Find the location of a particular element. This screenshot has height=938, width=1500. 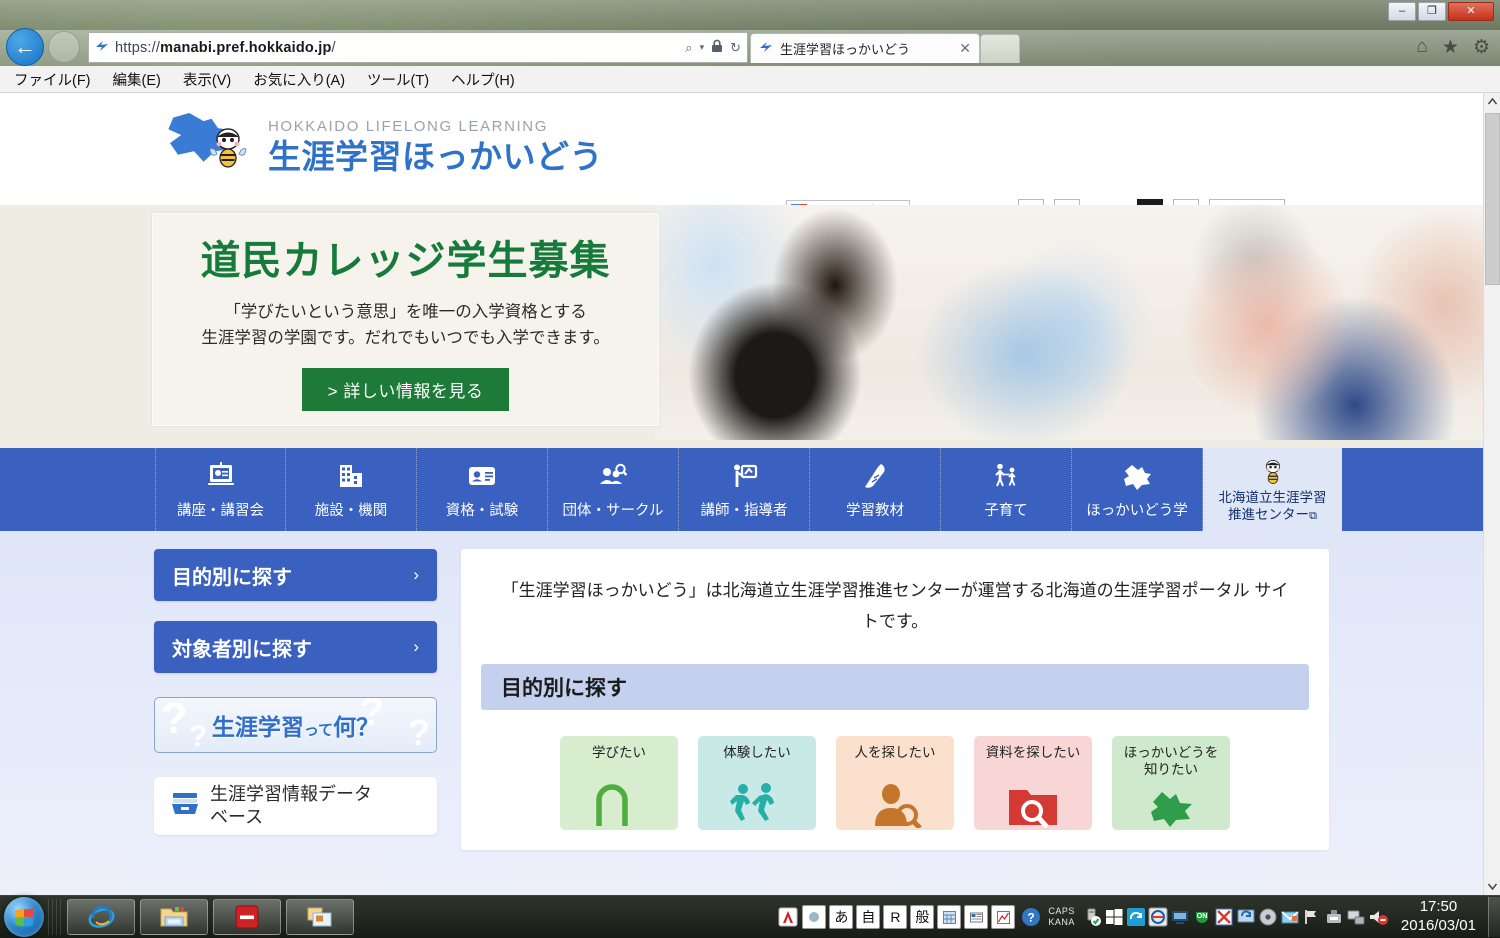

minimize-button: – is located at coordinates (1402, 11).